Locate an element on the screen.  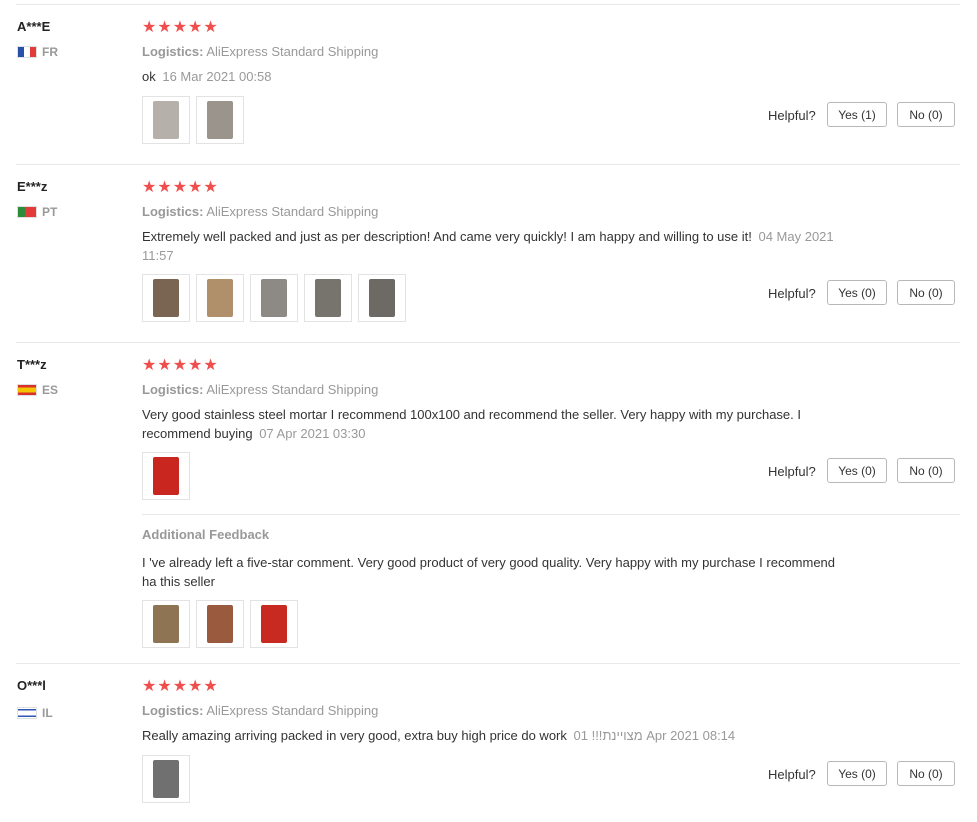
reviewer-country: IL is located at coordinates (35, 713).